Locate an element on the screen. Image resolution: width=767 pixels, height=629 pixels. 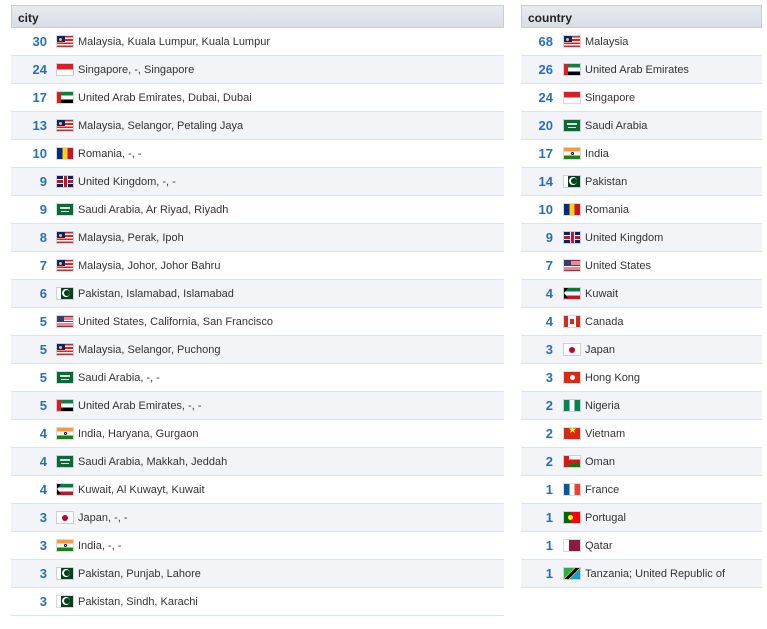
country-row: 9 United Kingdom is located at coordinates (641, 238).